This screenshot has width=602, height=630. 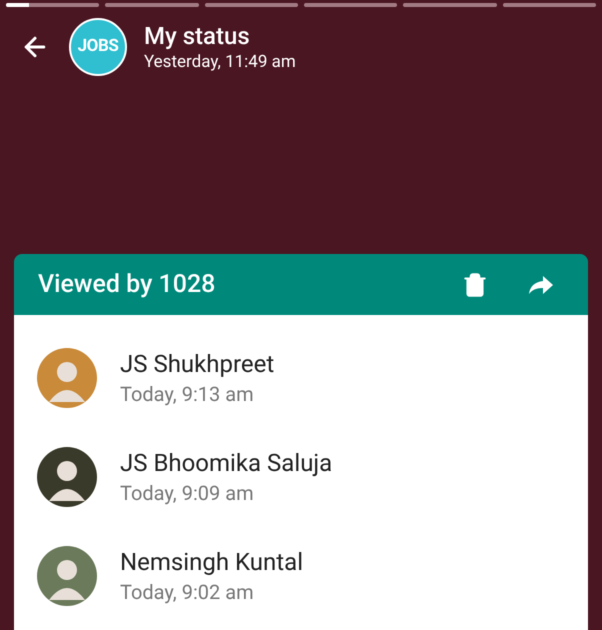 What do you see at coordinates (475, 285) in the screenshot?
I see `delete-button` at bounding box center [475, 285].